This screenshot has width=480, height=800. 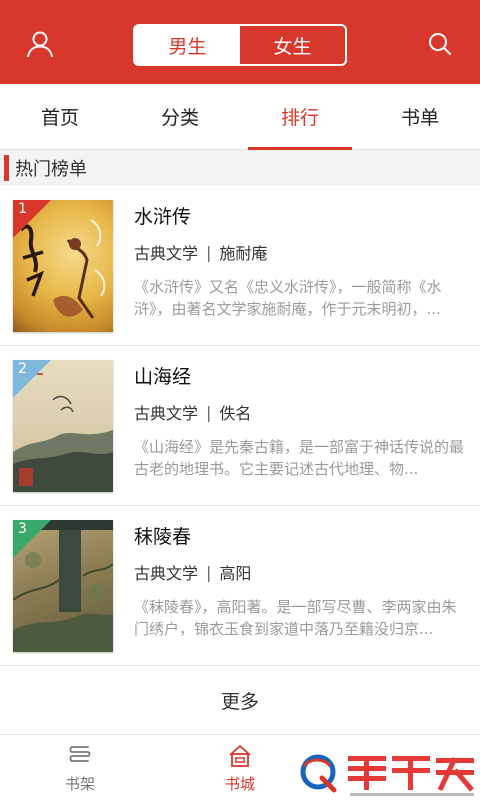 What do you see at coordinates (40, 44) in the screenshot?
I see `user-icon` at bounding box center [40, 44].